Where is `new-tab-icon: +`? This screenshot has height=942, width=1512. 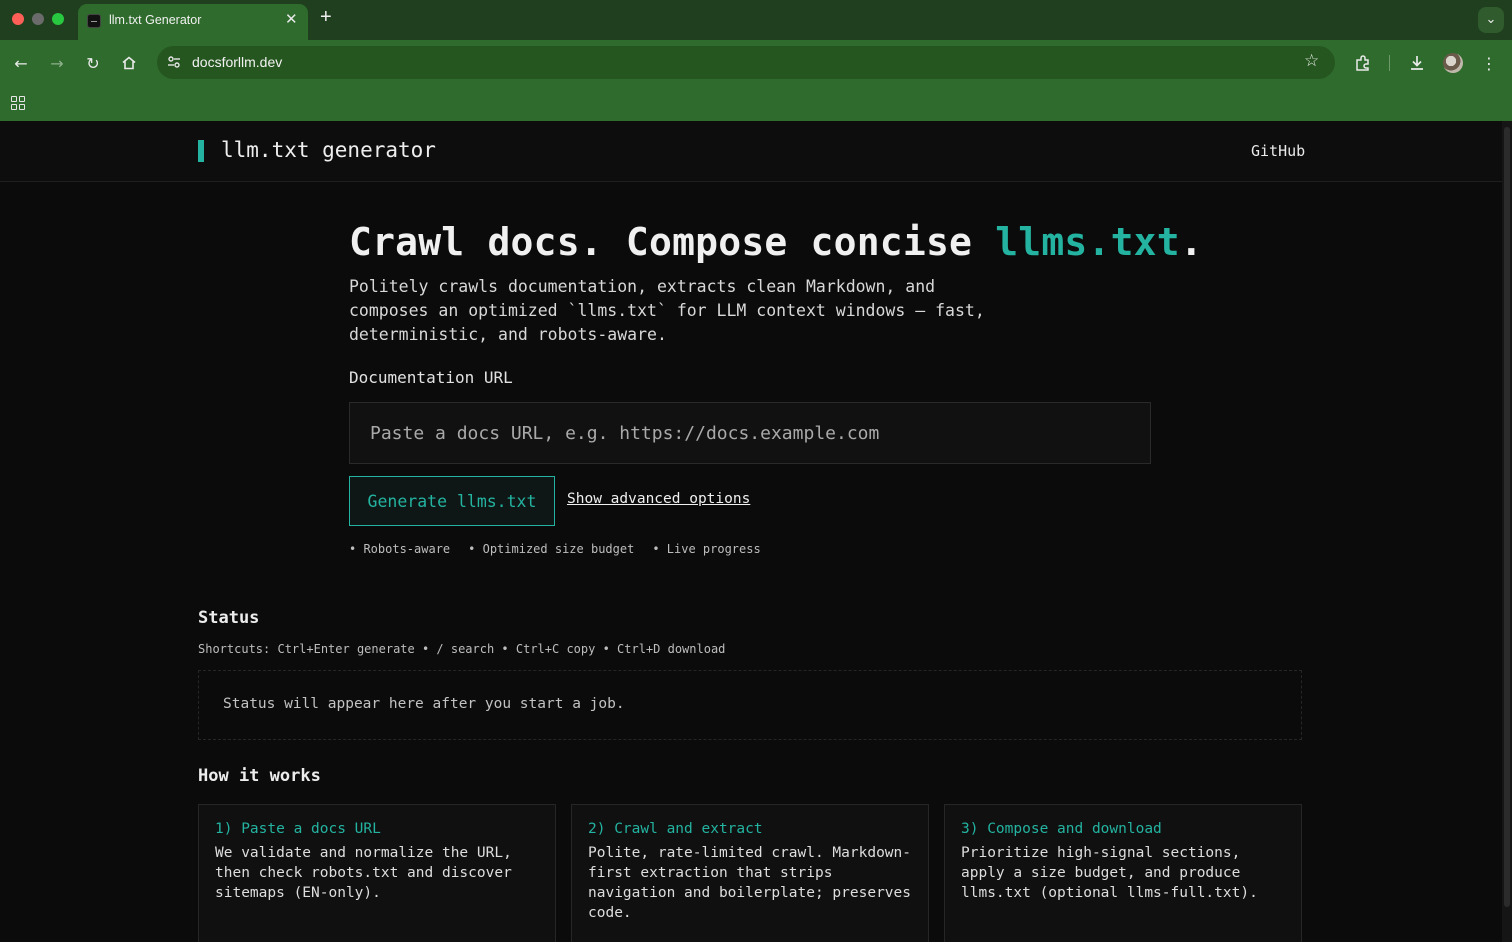
new-tab-icon: + is located at coordinates (326, 17).